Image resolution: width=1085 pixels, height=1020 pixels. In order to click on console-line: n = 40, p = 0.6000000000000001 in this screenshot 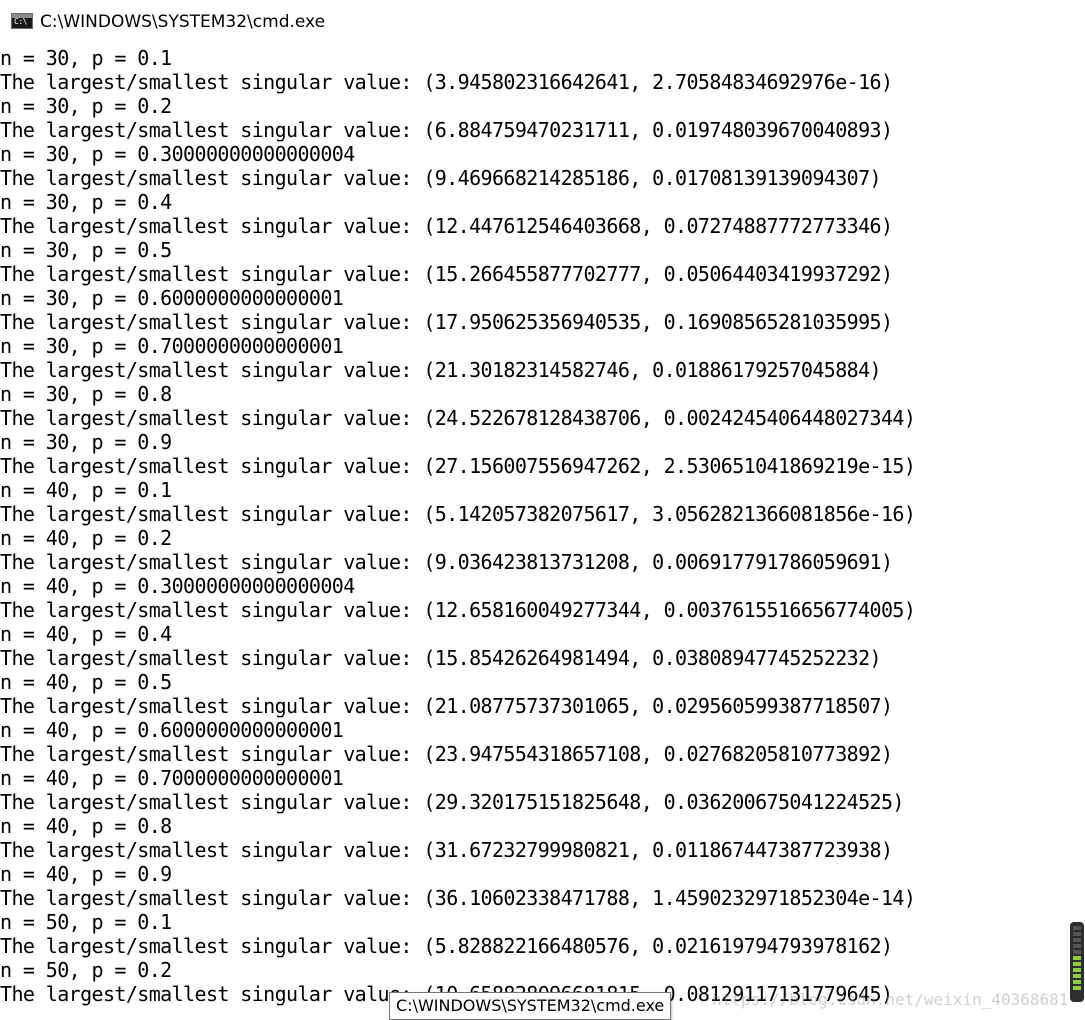, I will do `click(172, 730)`.